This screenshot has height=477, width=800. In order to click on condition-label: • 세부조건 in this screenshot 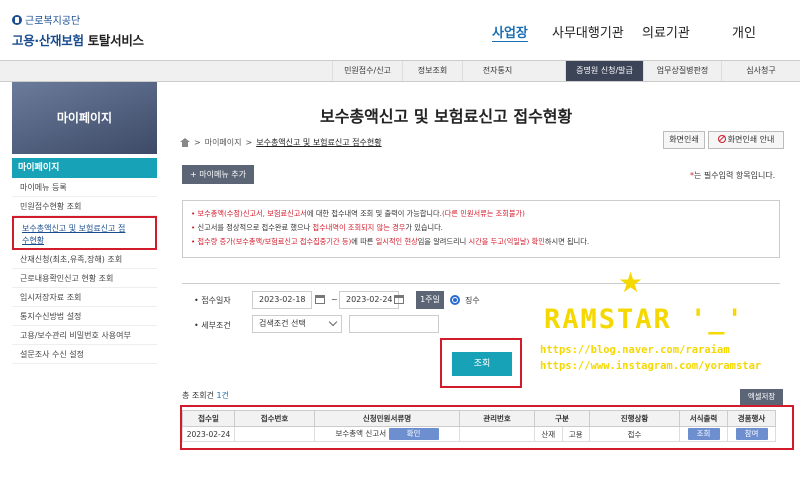, I will do `click(212, 325)`.